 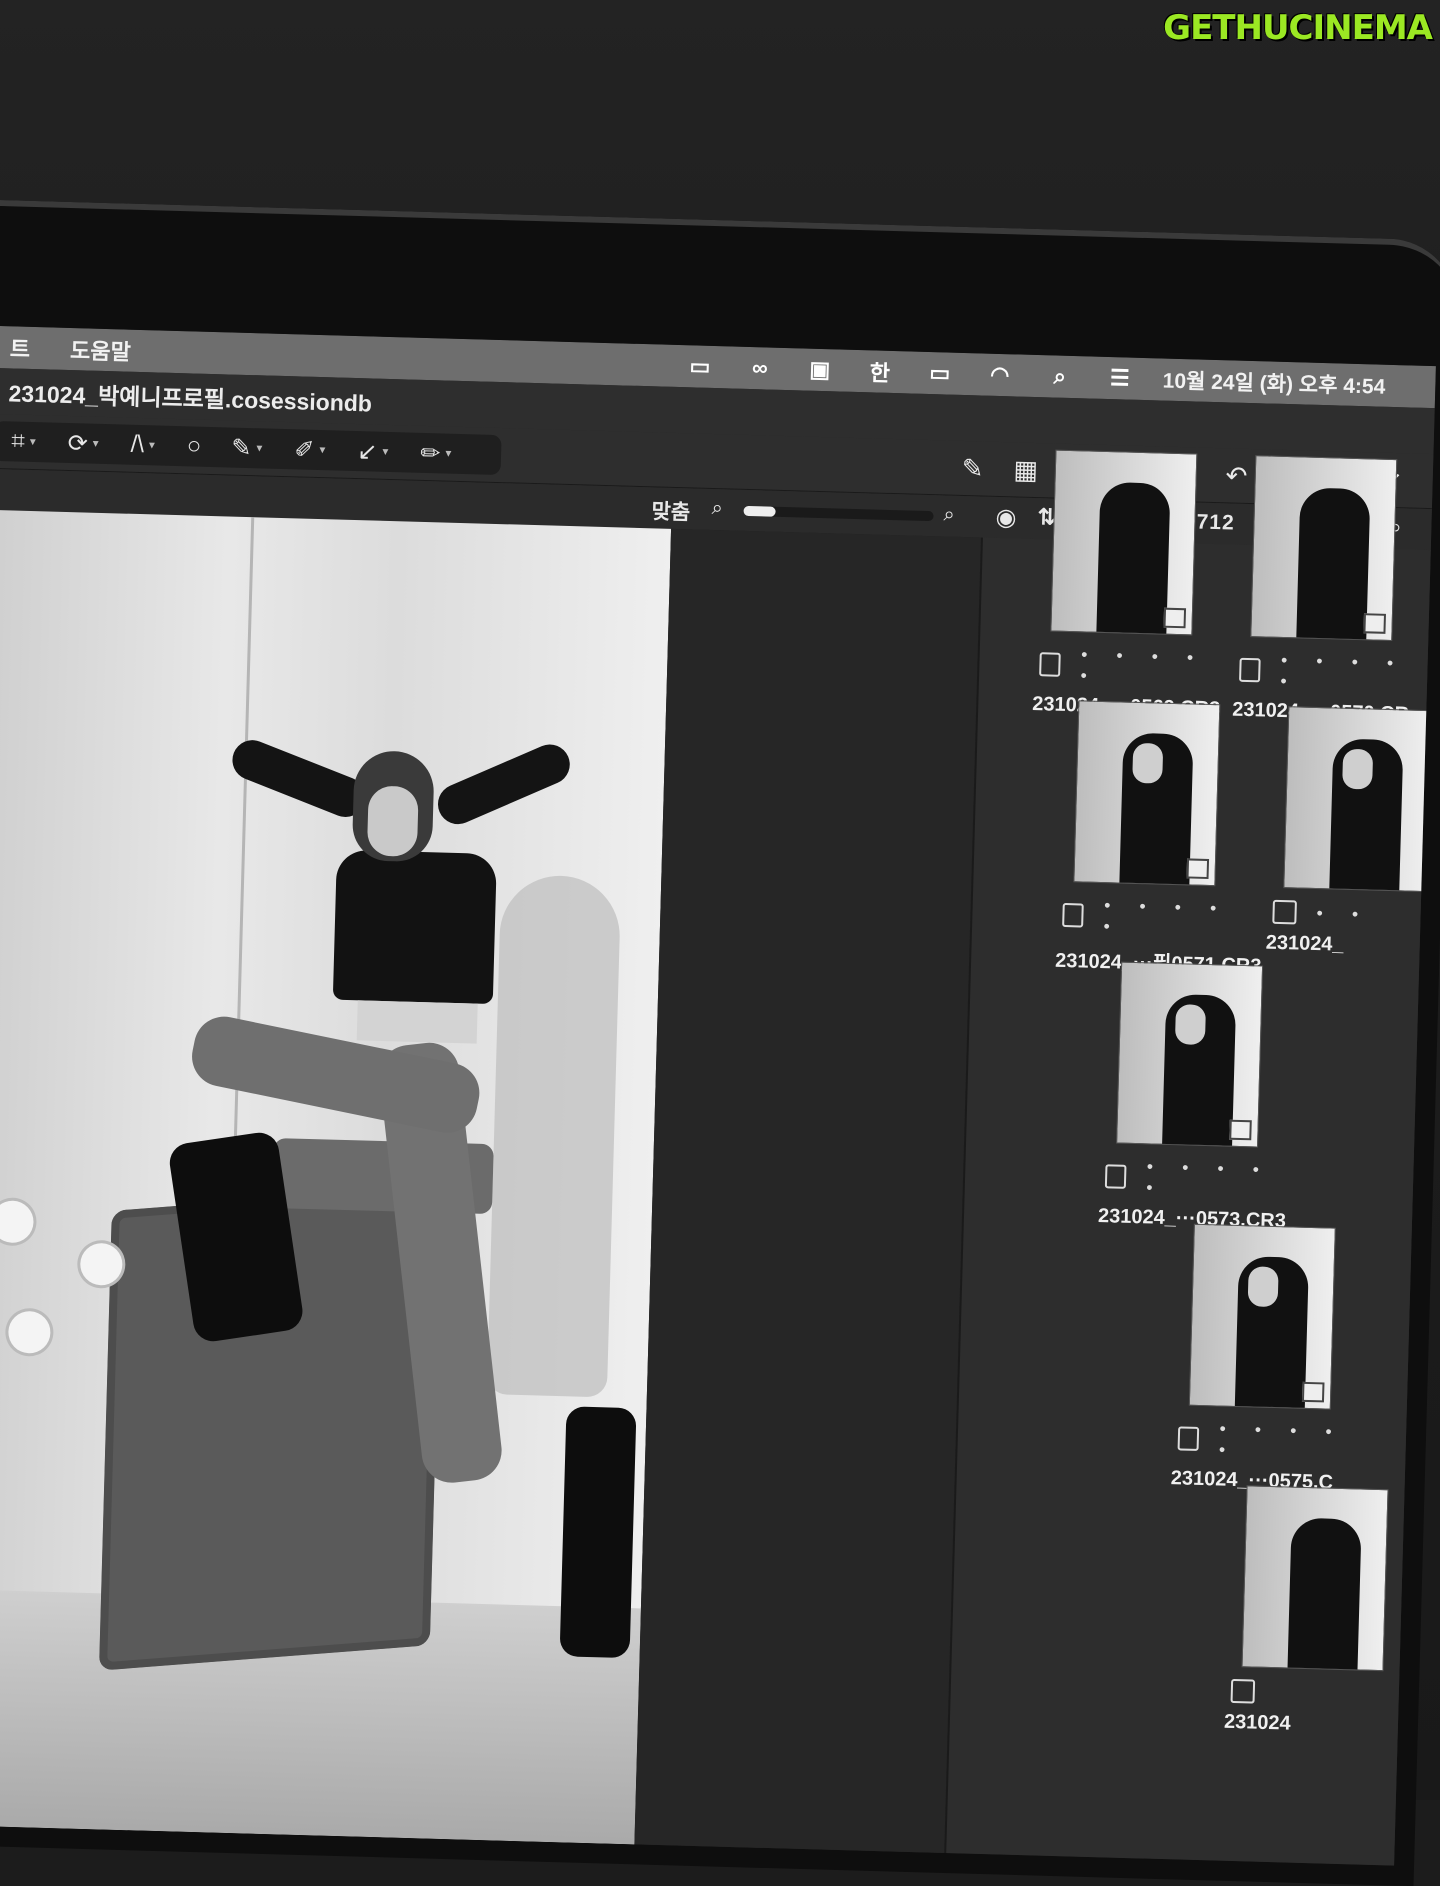 I want to click on thumbnail-cell: • • 231024_, so click(x=1343, y=832).